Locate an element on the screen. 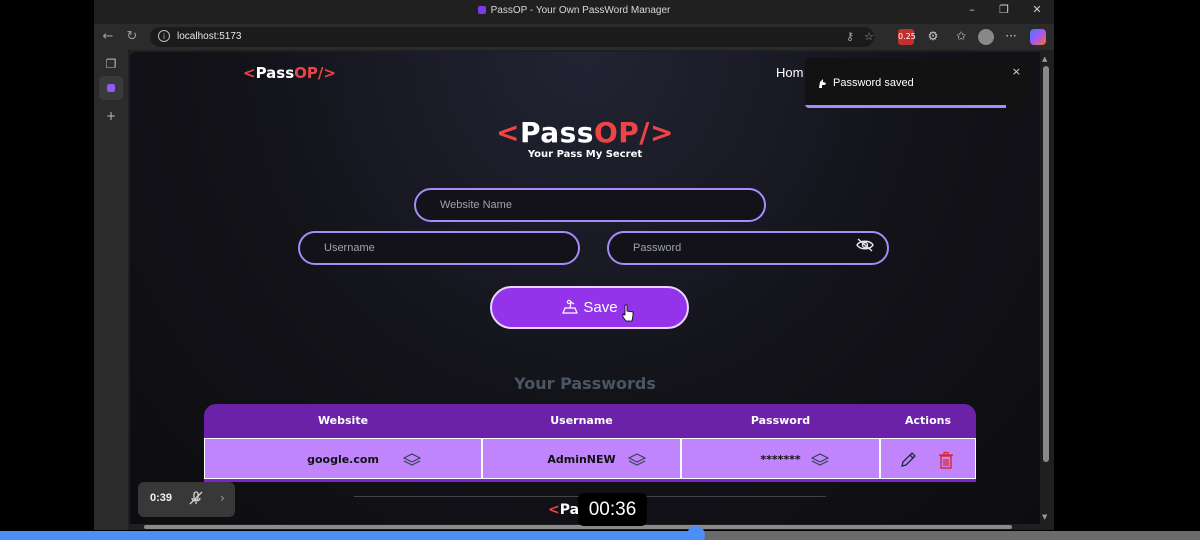 The image size is (1200, 540). password-value: ******* is located at coordinates (780, 459).